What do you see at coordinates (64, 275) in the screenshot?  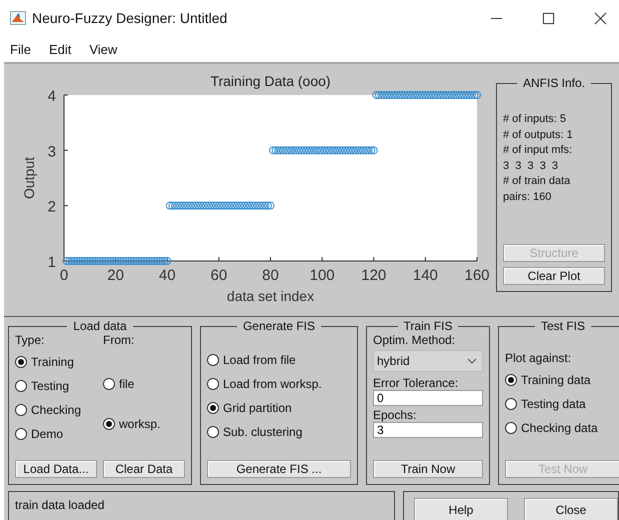 I see `x-tick-label: 0` at bounding box center [64, 275].